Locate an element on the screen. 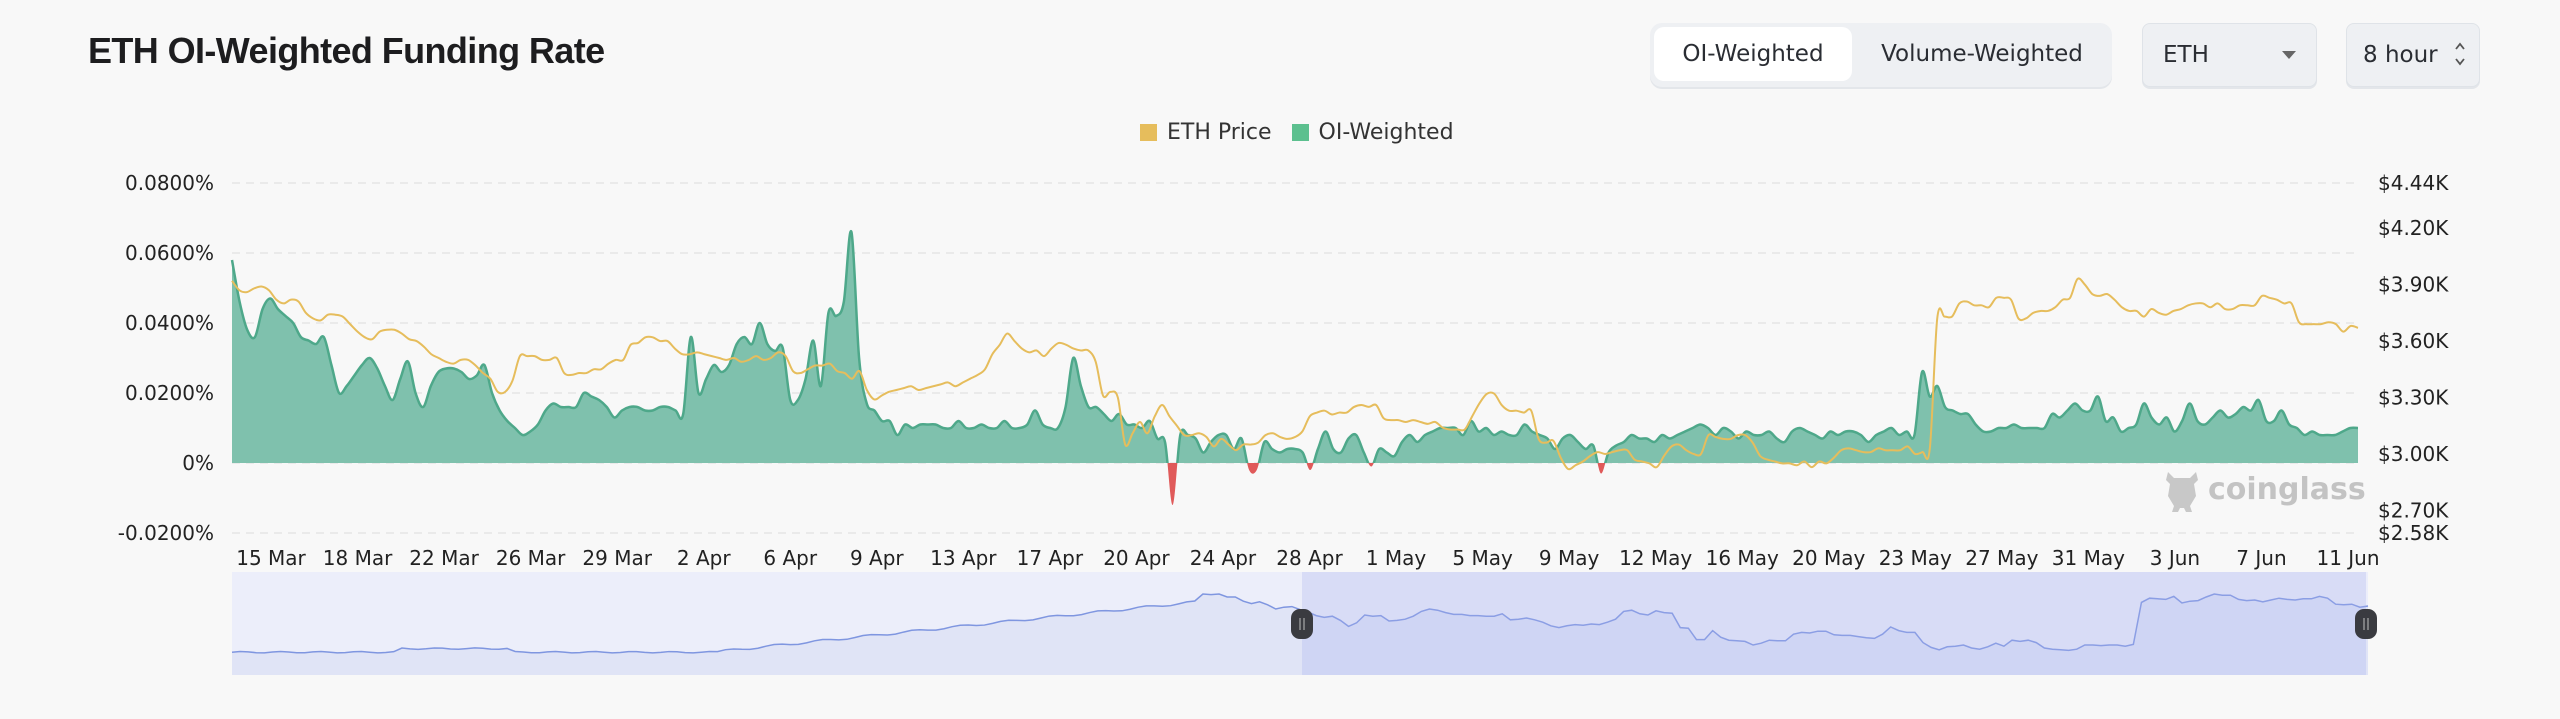 The height and width of the screenshot is (719, 2560). y-left-tick-label: 0.0600% is located at coordinates (169, 253).